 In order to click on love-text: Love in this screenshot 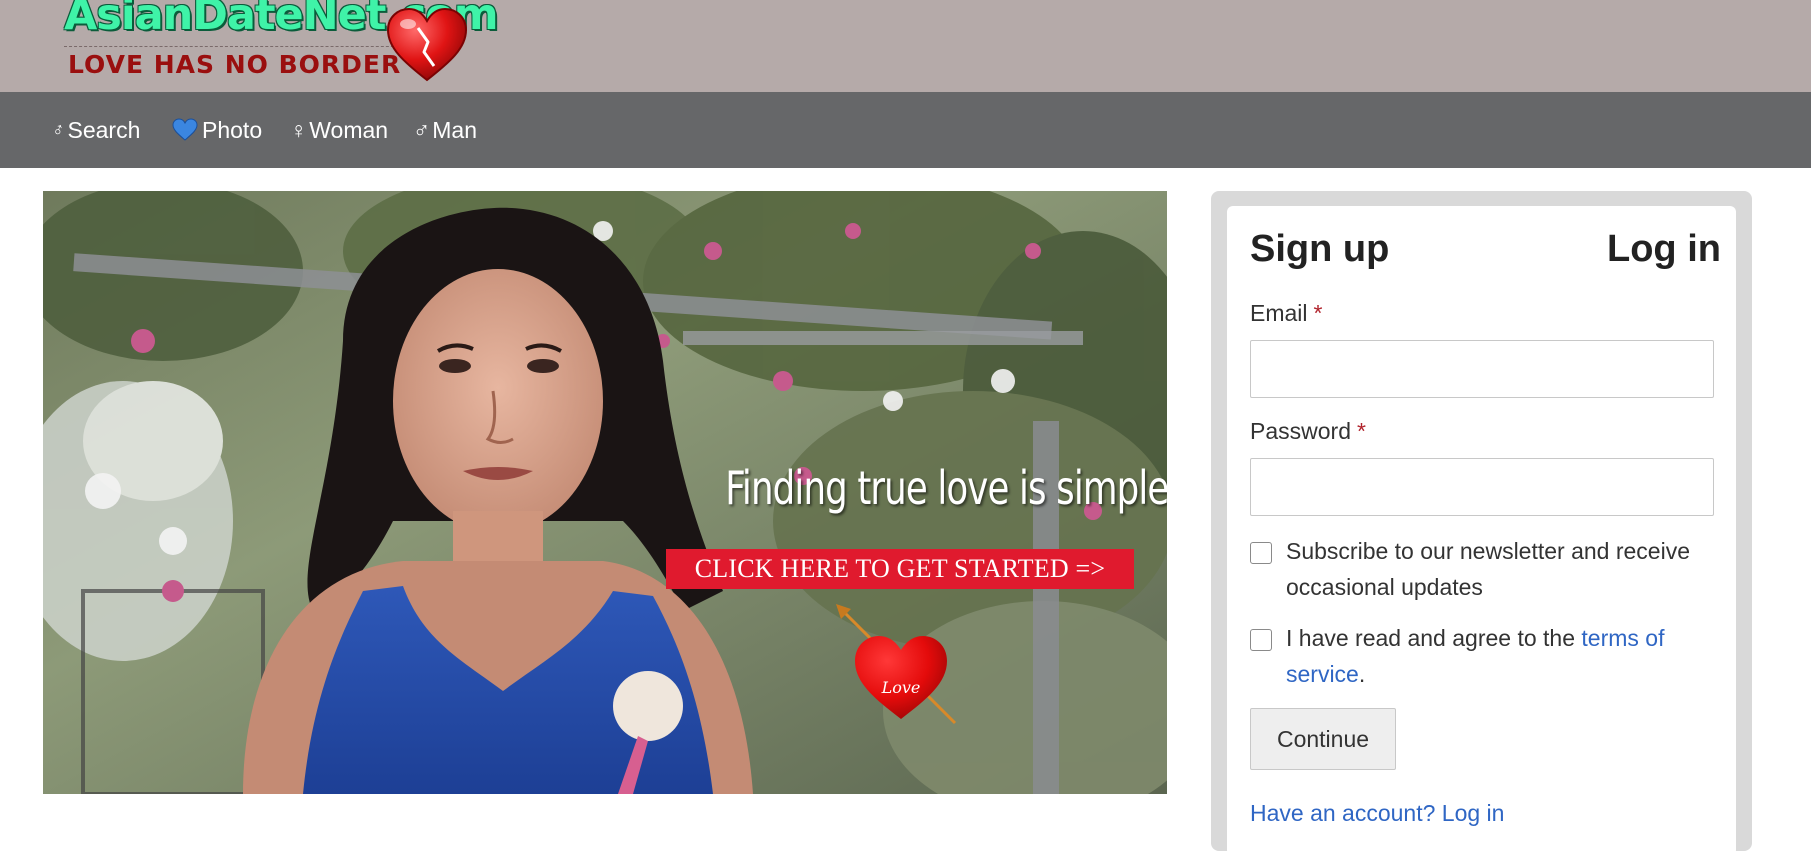, I will do `click(901, 687)`.